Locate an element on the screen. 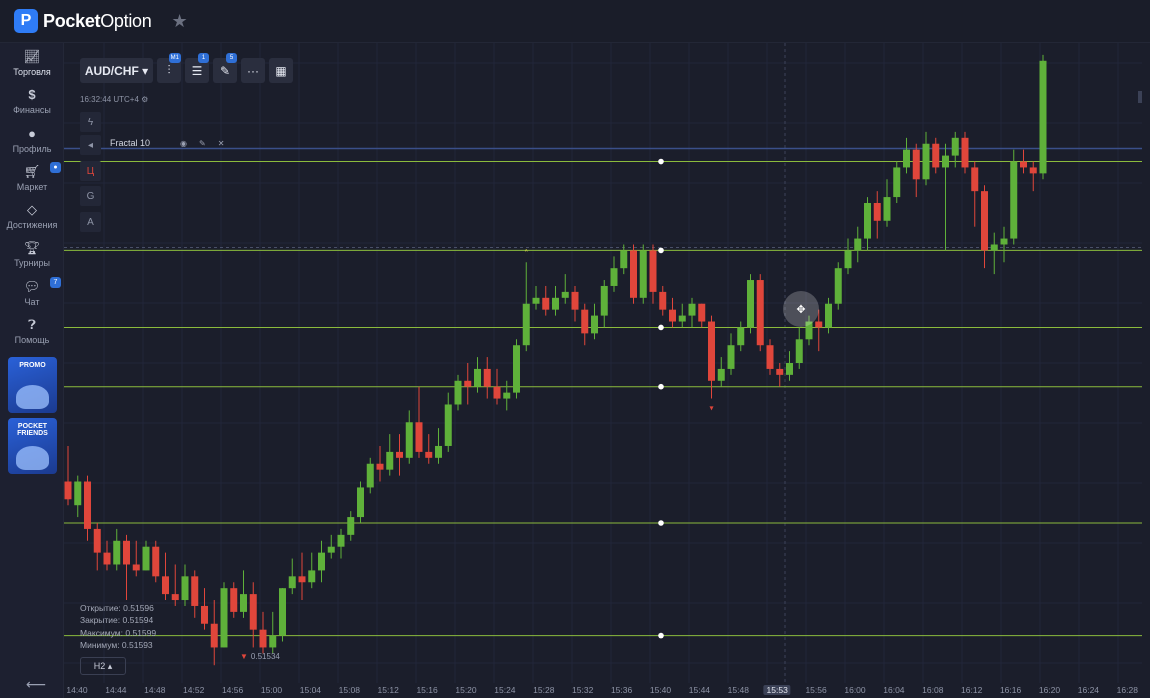 The width and height of the screenshot is (1150, 698). low-price-marker: ▼ 0.51534 is located at coordinates (260, 656).